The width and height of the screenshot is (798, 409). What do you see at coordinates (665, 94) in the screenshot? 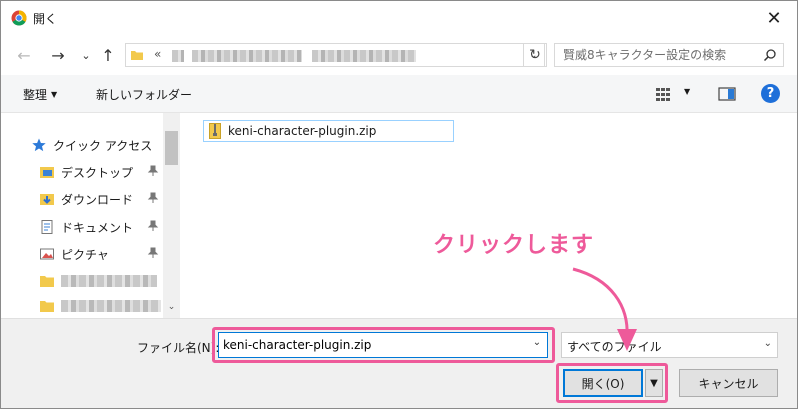
I see `view-options-icon` at bounding box center [665, 94].